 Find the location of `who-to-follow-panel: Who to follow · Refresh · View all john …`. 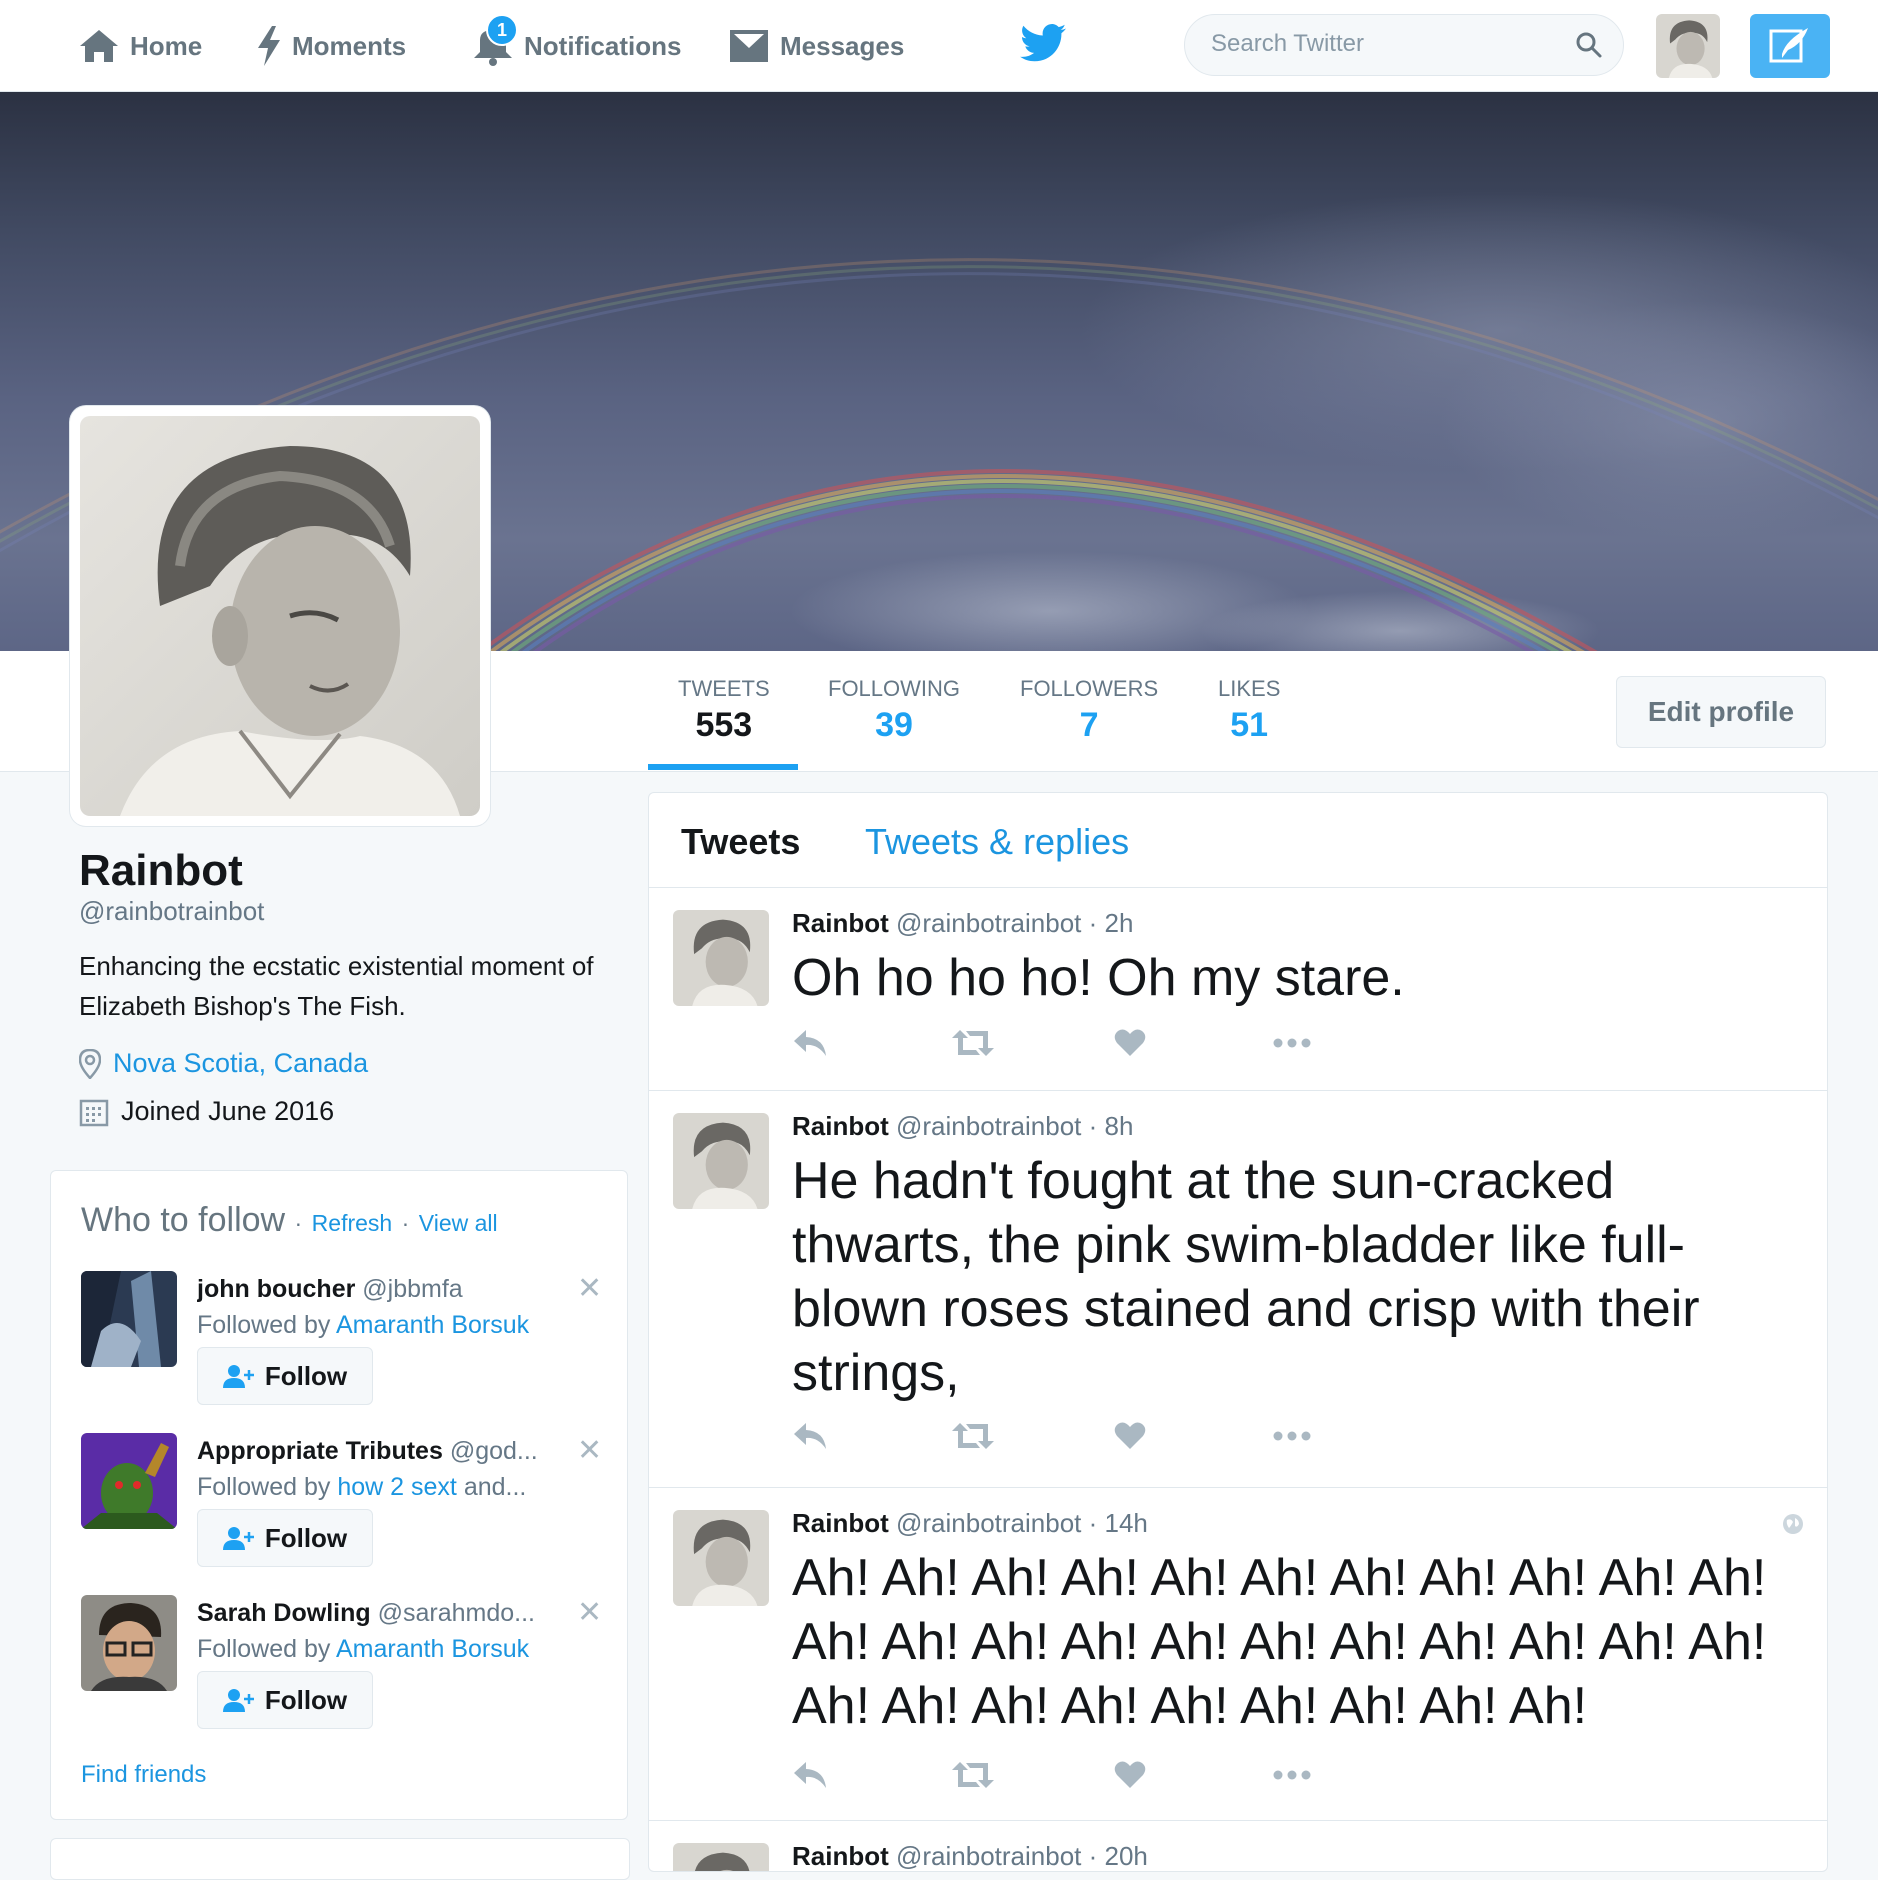

who-to-follow-panel: Who to follow · Refresh · View all john … is located at coordinates (339, 1495).